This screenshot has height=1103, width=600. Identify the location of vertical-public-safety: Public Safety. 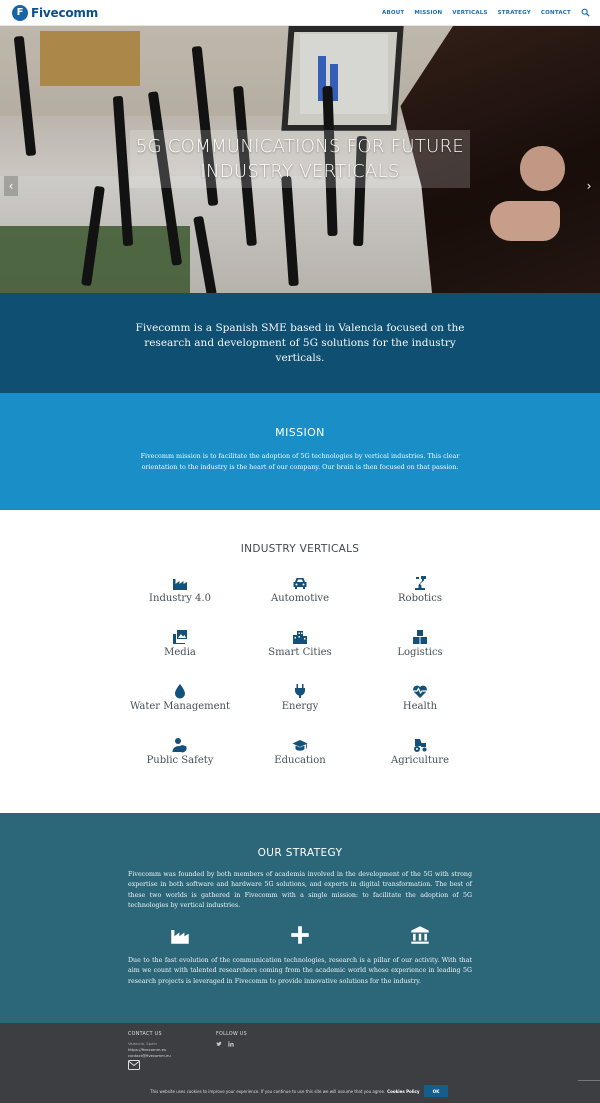
(180, 762).